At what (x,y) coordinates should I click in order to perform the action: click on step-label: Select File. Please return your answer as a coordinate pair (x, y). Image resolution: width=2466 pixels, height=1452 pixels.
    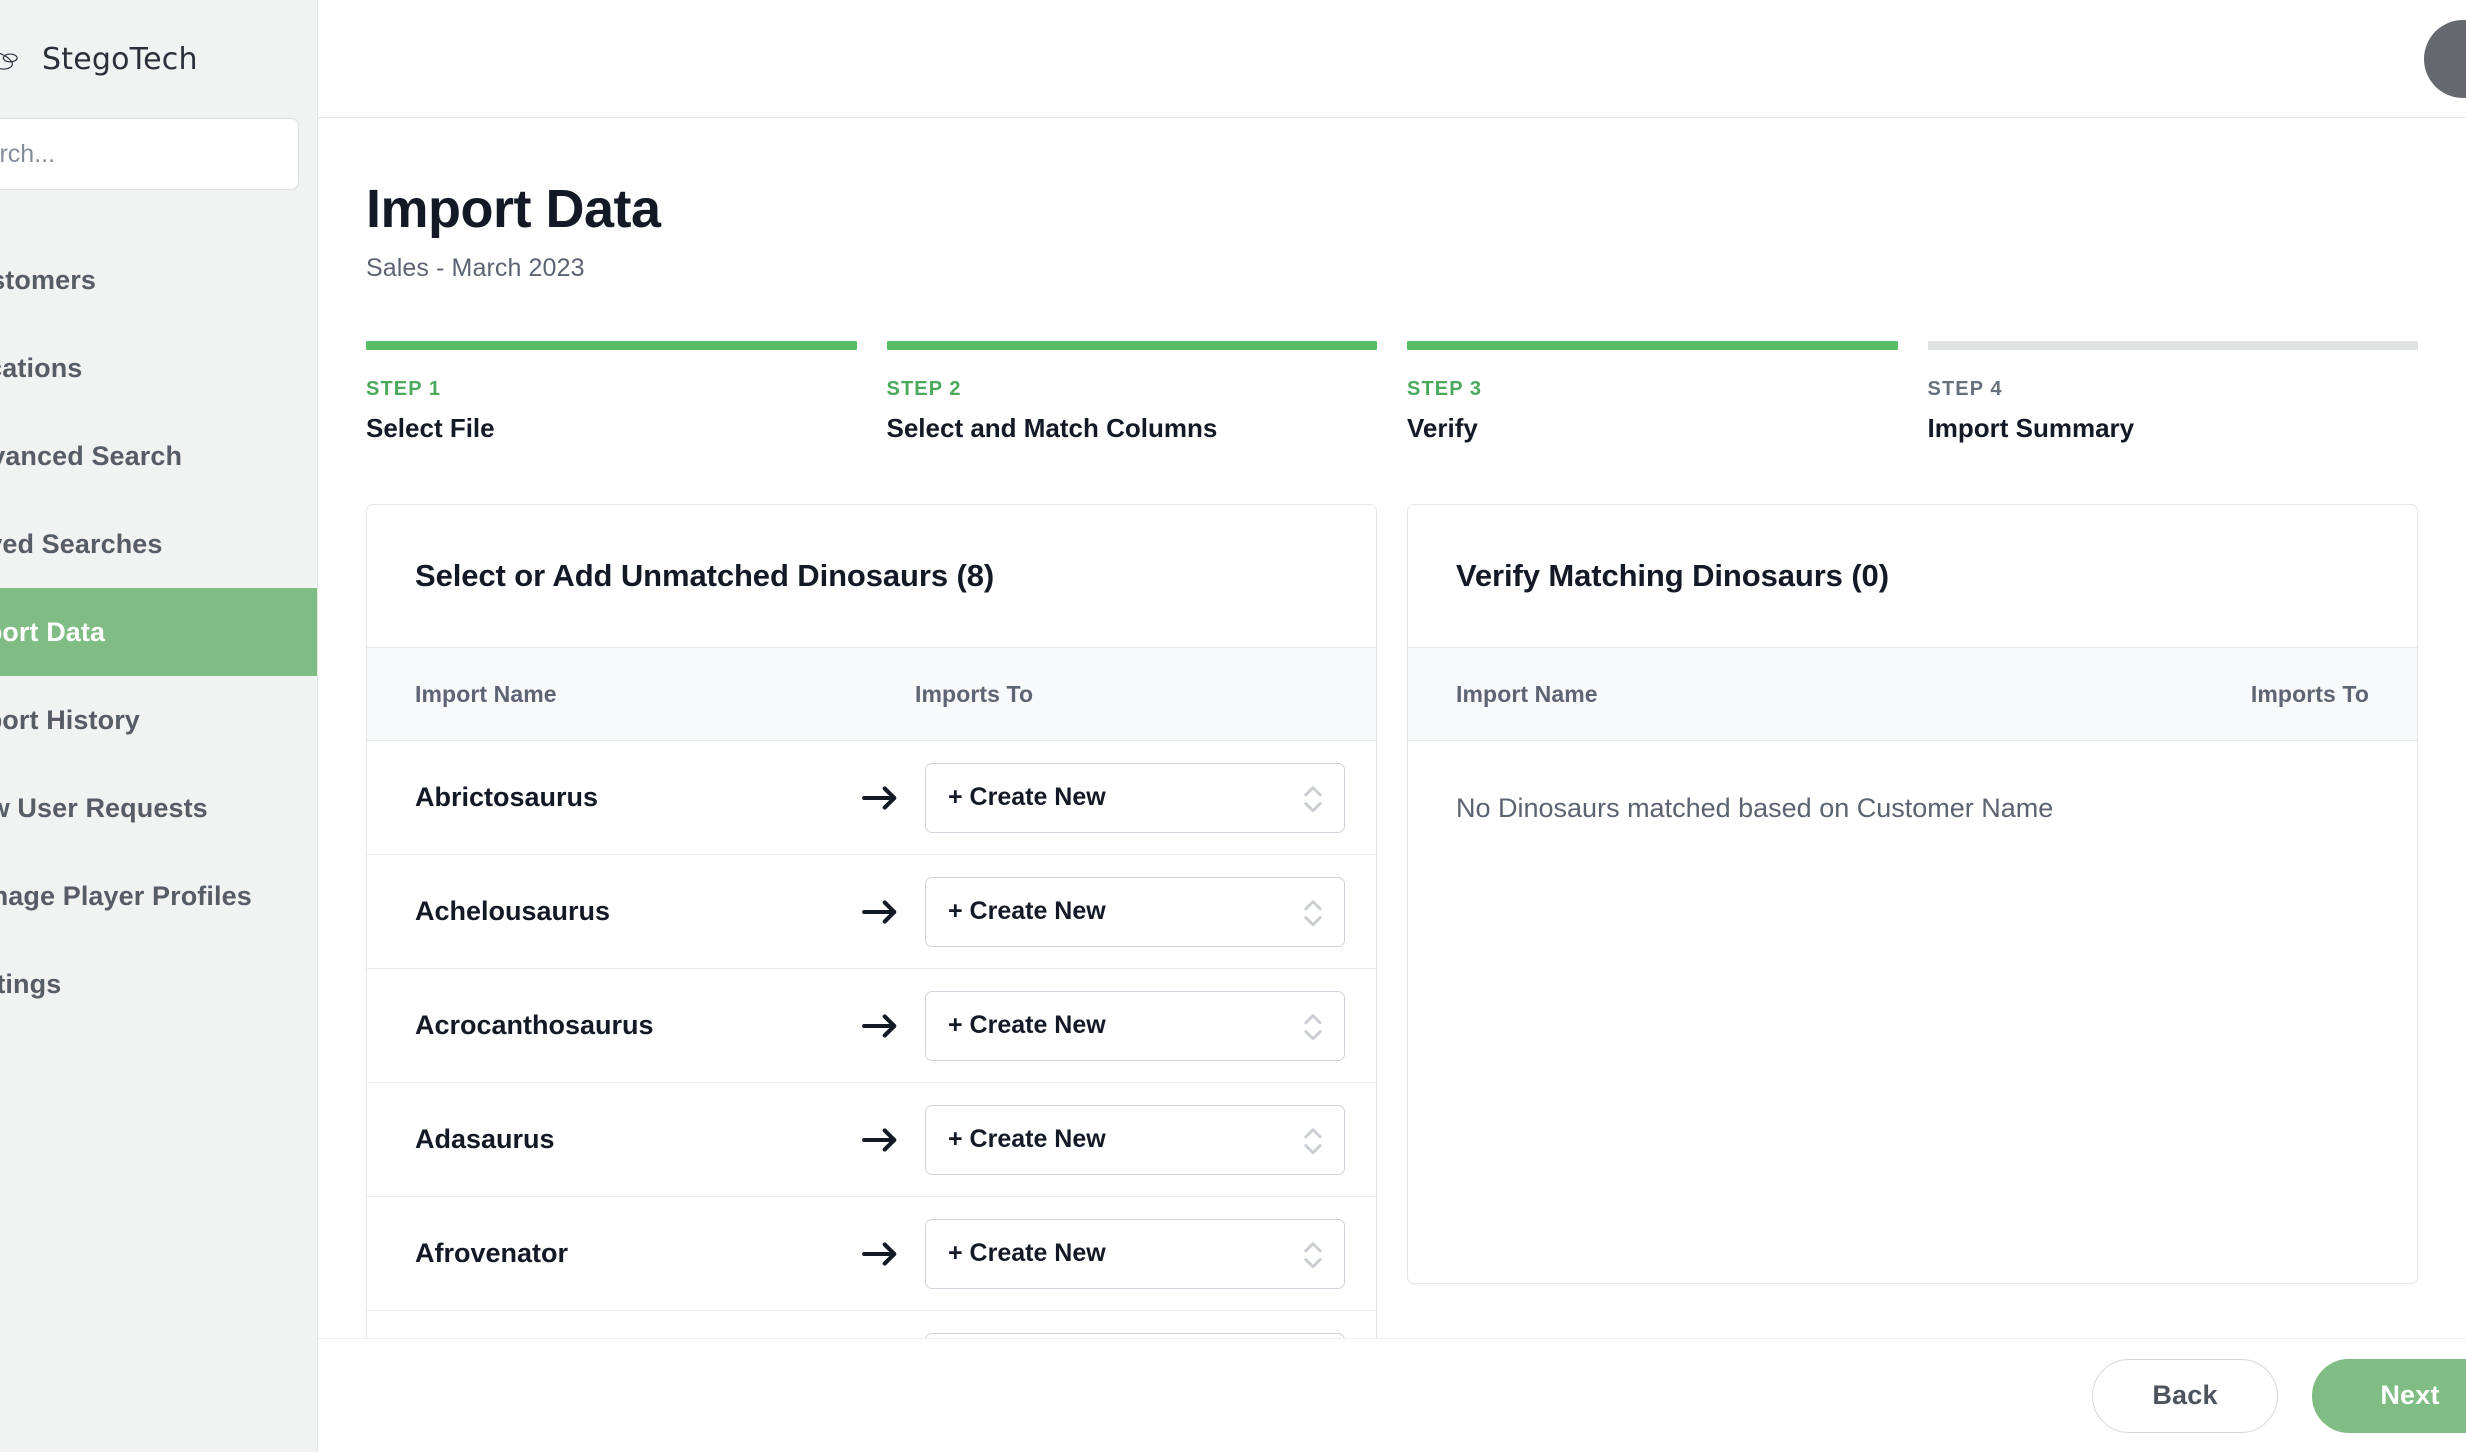
    Looking at the image, I should click on (430, 428).